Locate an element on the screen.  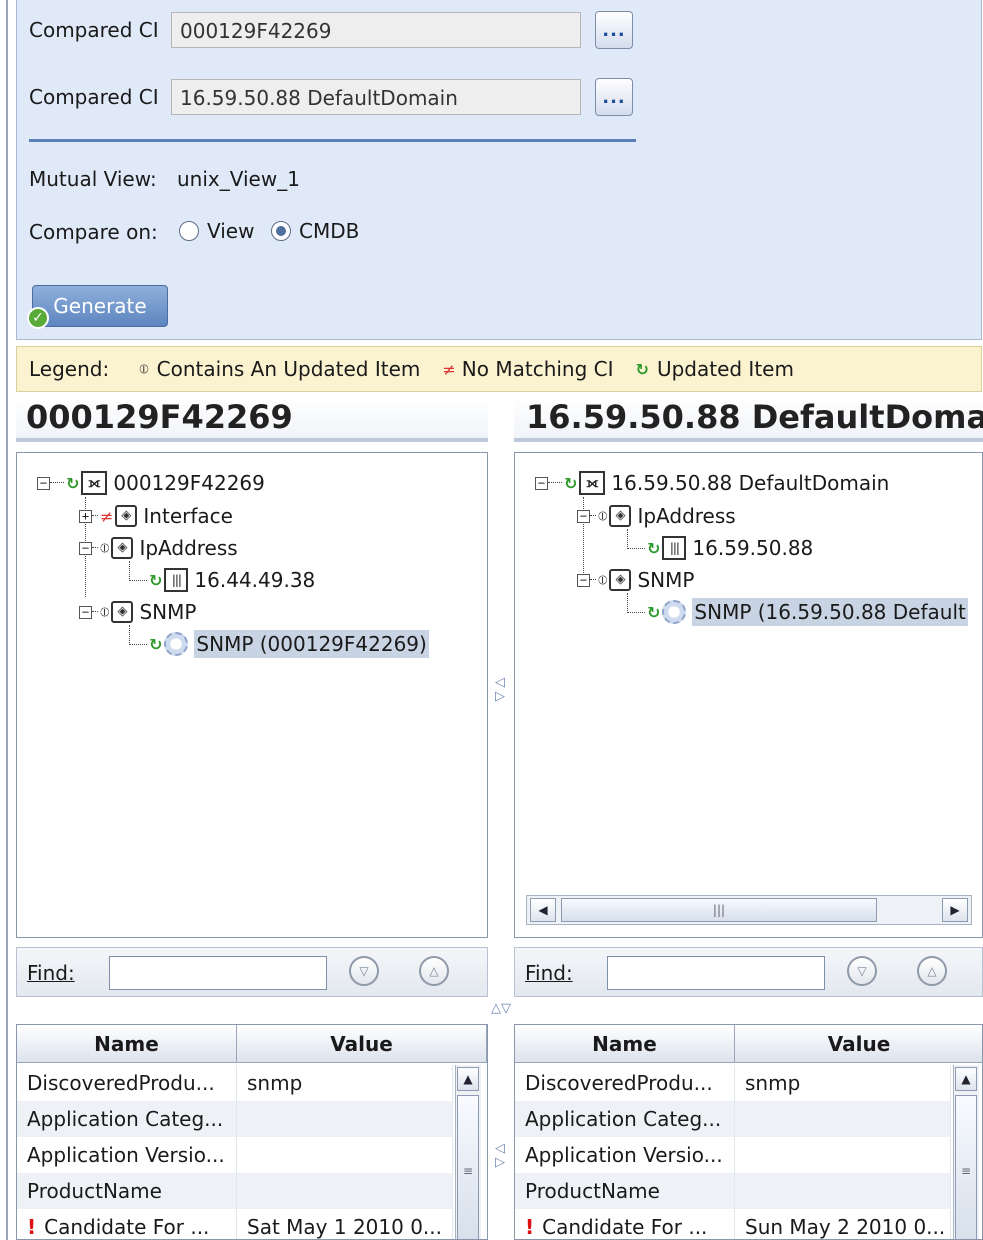
tree-node-label: IpAddress is located at coordinates (686, 516).